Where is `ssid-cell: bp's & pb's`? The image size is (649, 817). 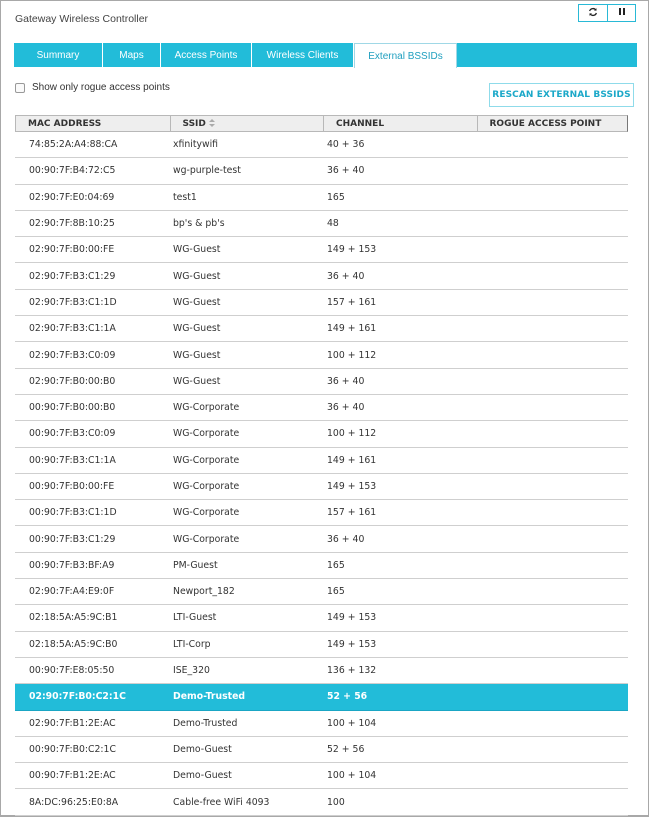
ssid-cell: bp's & pb's is located at coordinates (199, 224).